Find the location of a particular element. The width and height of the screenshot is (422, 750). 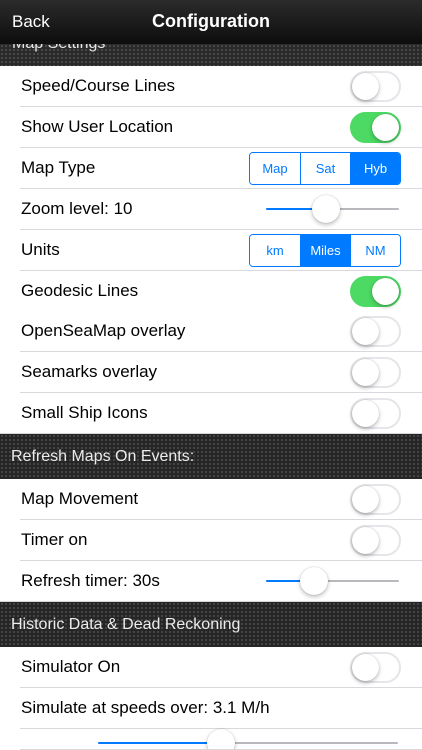

row-simulator-on: Simulator On is located at coordinates (211, 667).